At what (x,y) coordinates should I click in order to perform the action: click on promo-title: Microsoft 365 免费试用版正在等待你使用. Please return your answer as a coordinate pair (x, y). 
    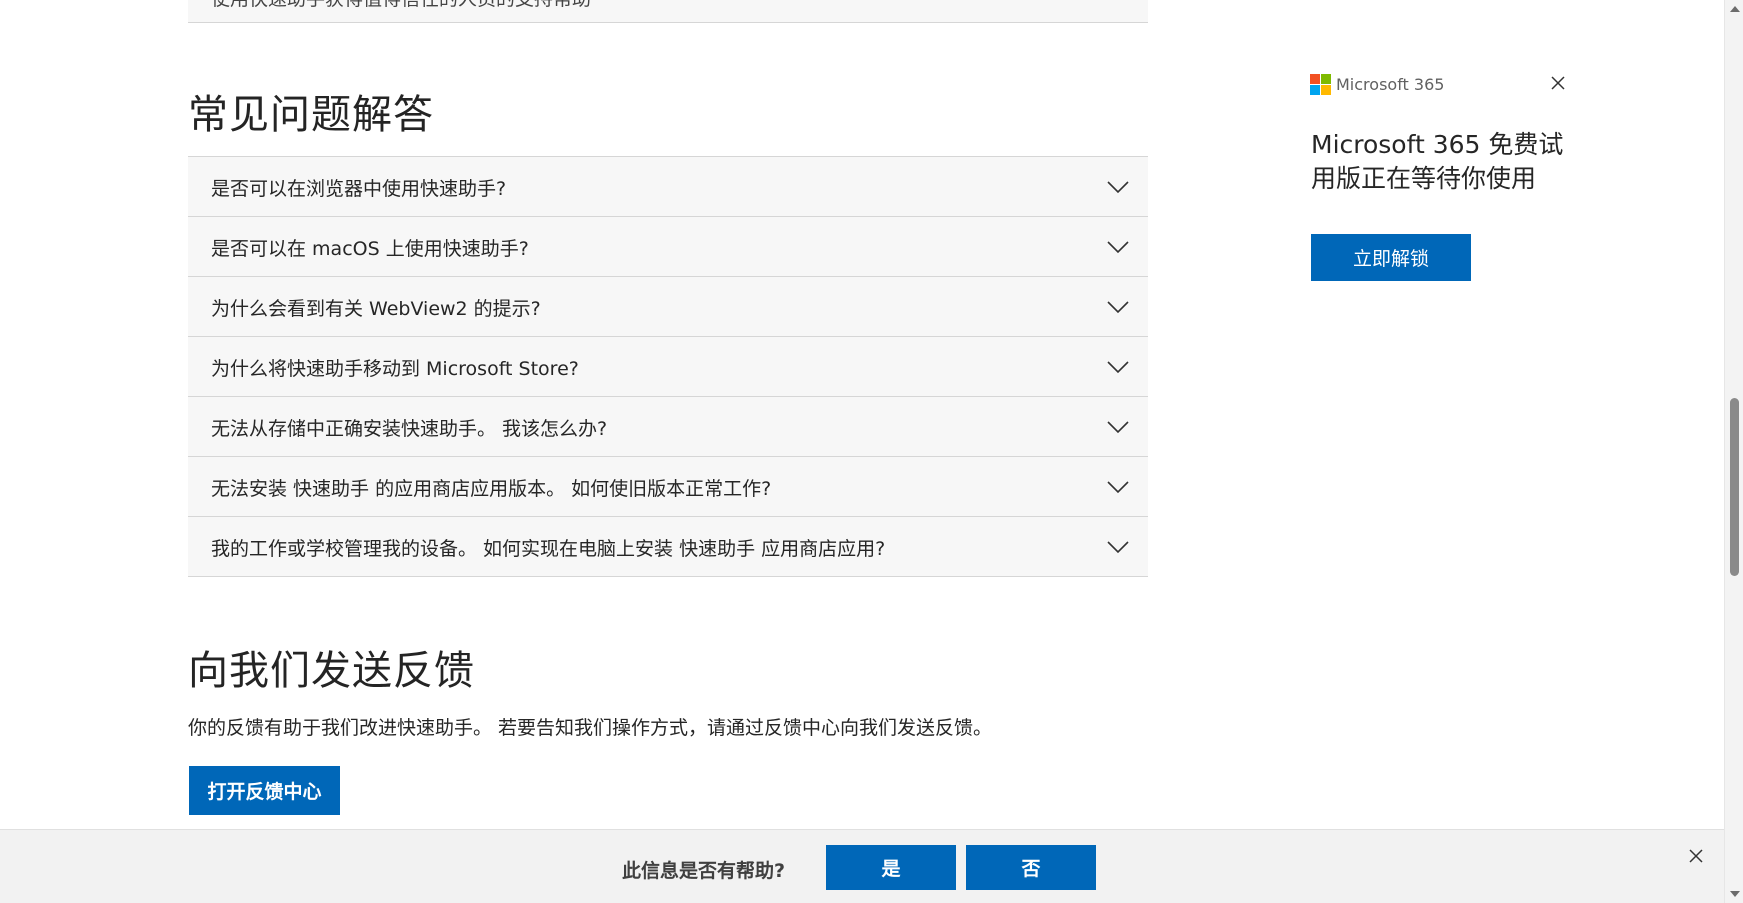
    Looking at the image, I should click on (1437, 161).